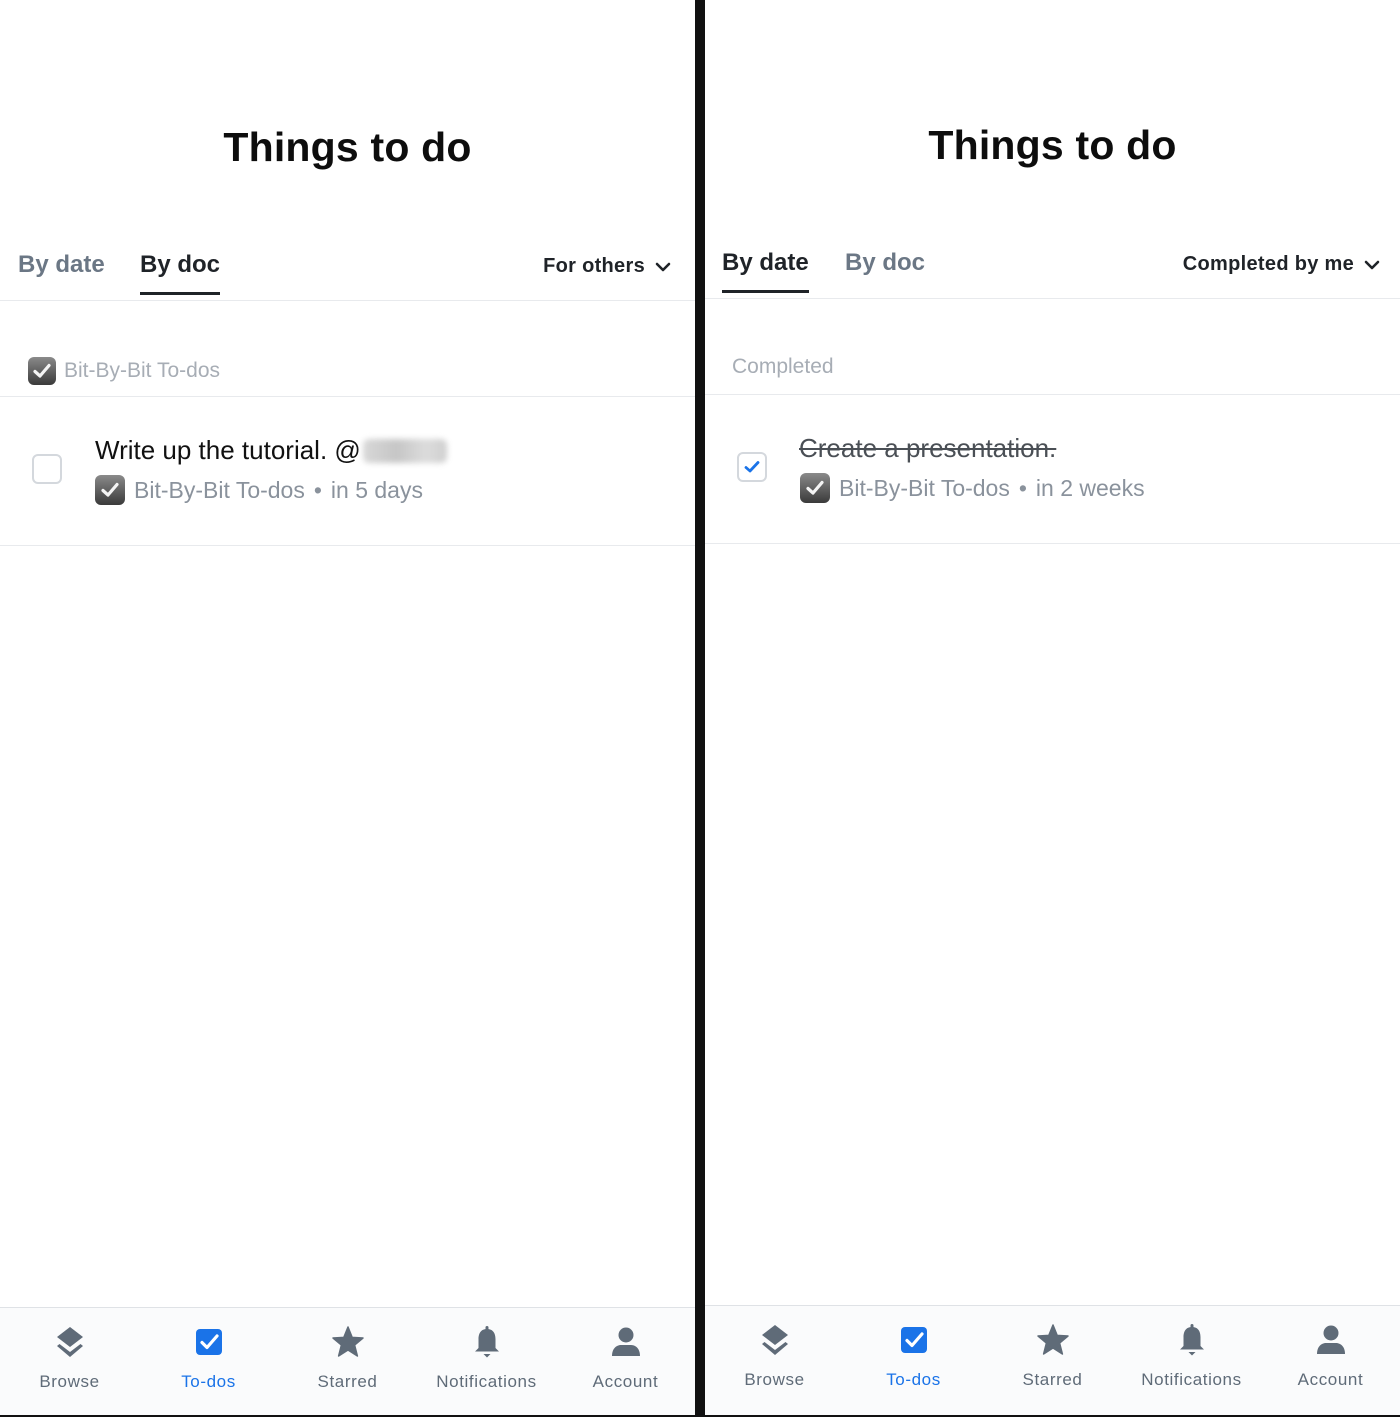 The height and width of the screenshot is (1417, 1400). I want to click on filter-dropdown: For others, so click(607, 266).